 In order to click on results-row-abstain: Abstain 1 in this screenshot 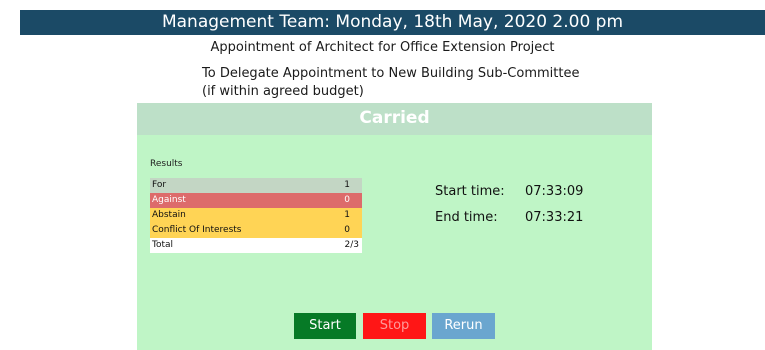, I will do `click(256, 215)`.